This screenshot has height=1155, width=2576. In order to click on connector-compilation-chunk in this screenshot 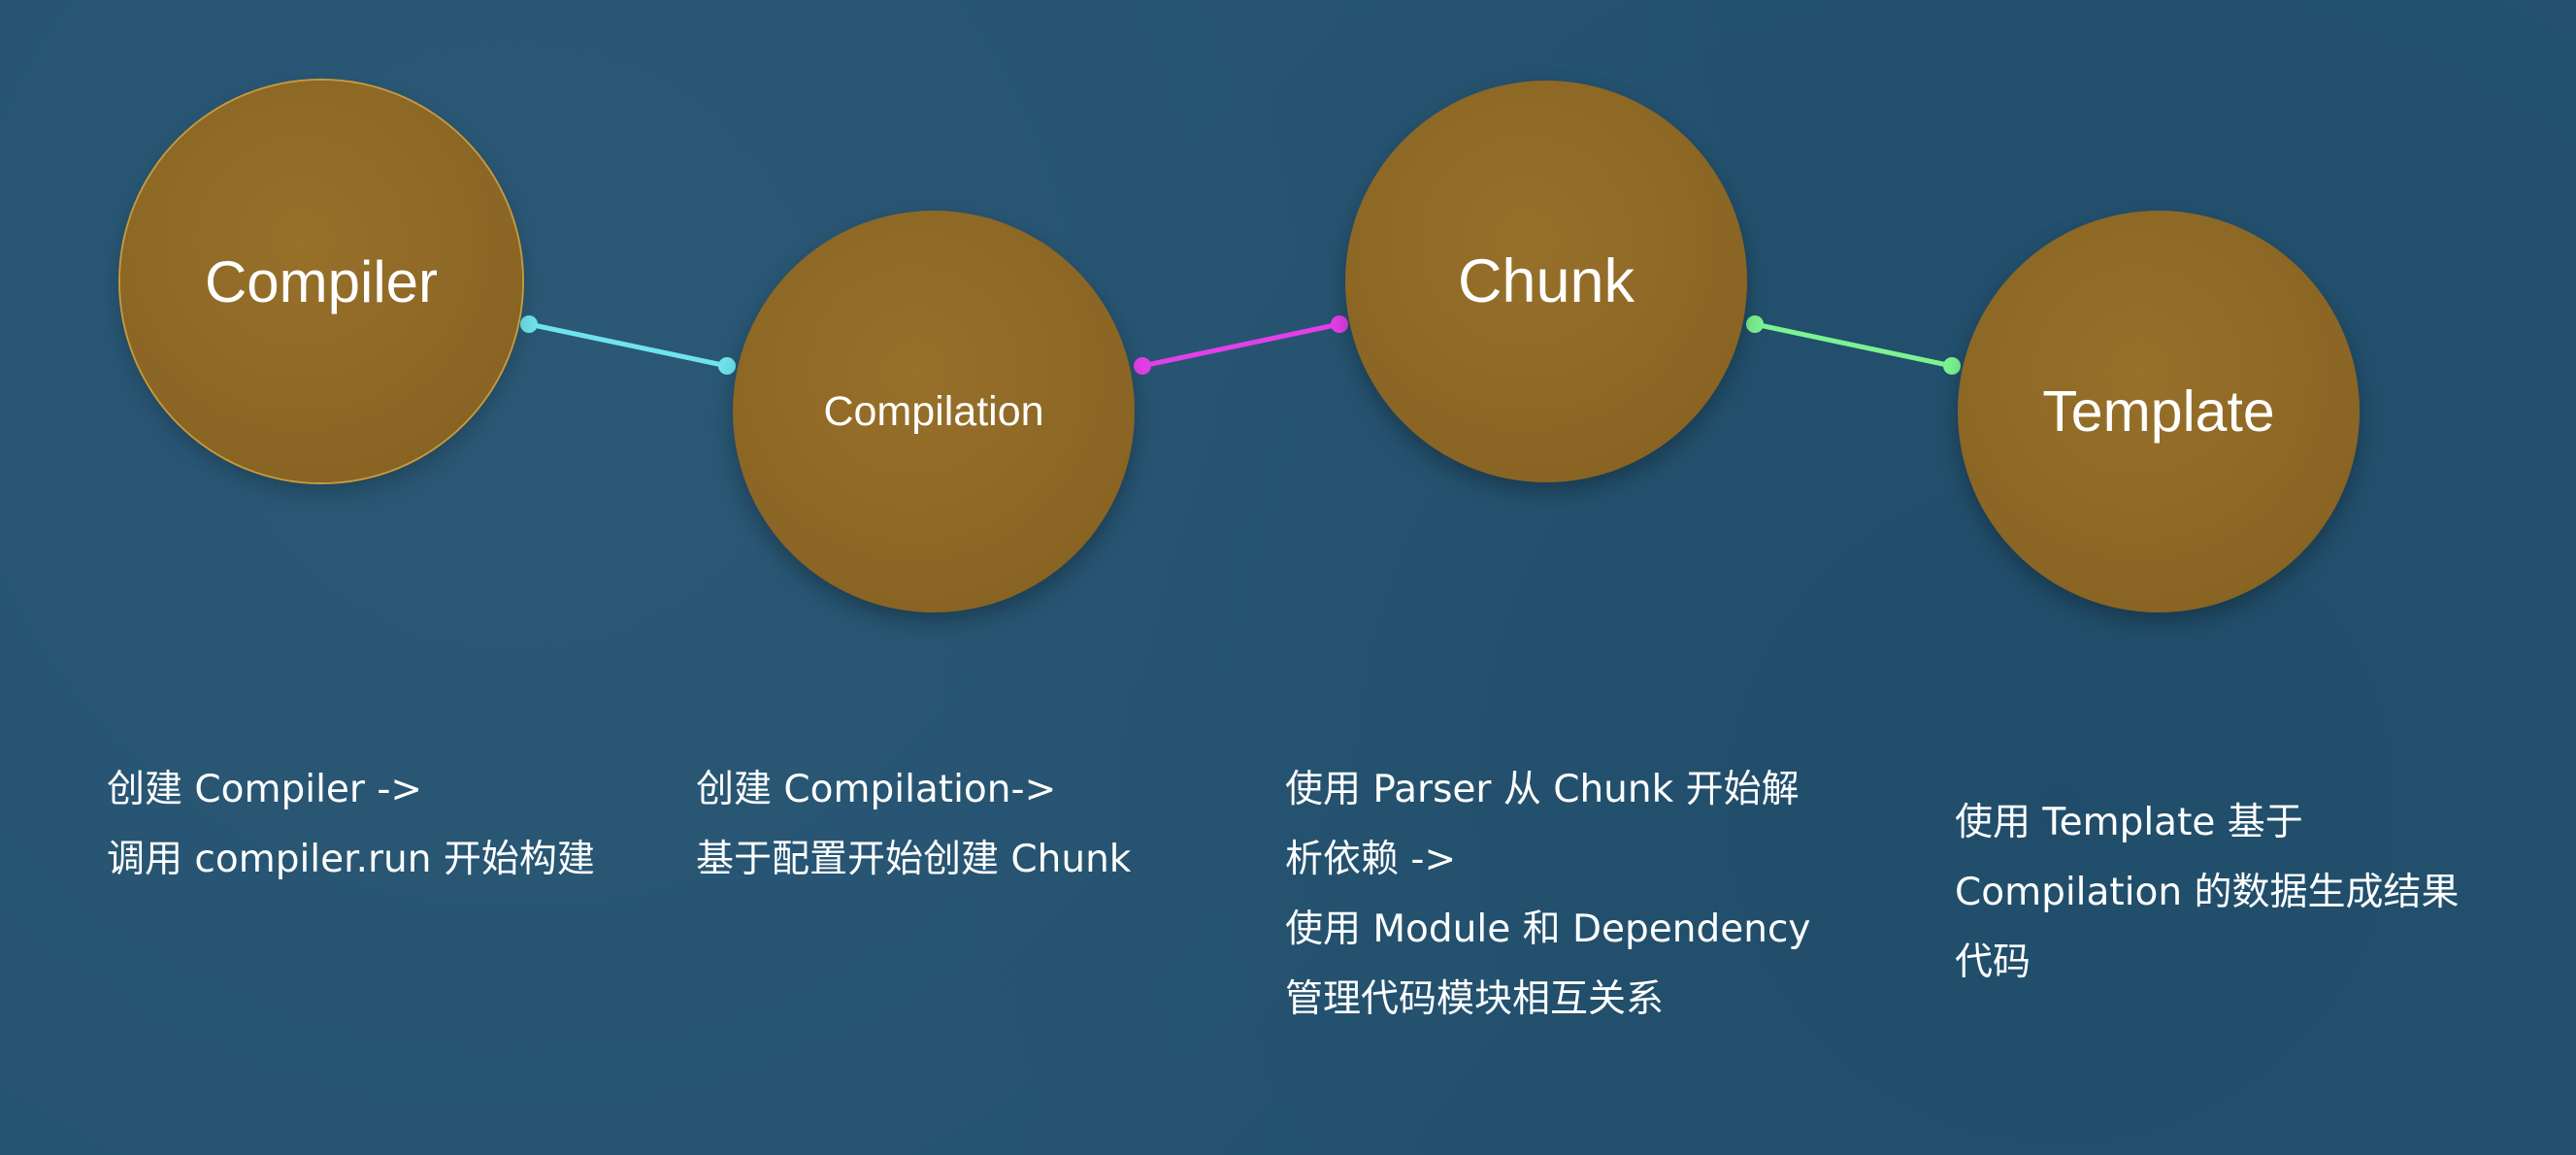, I will do `click(1241, 345)`.